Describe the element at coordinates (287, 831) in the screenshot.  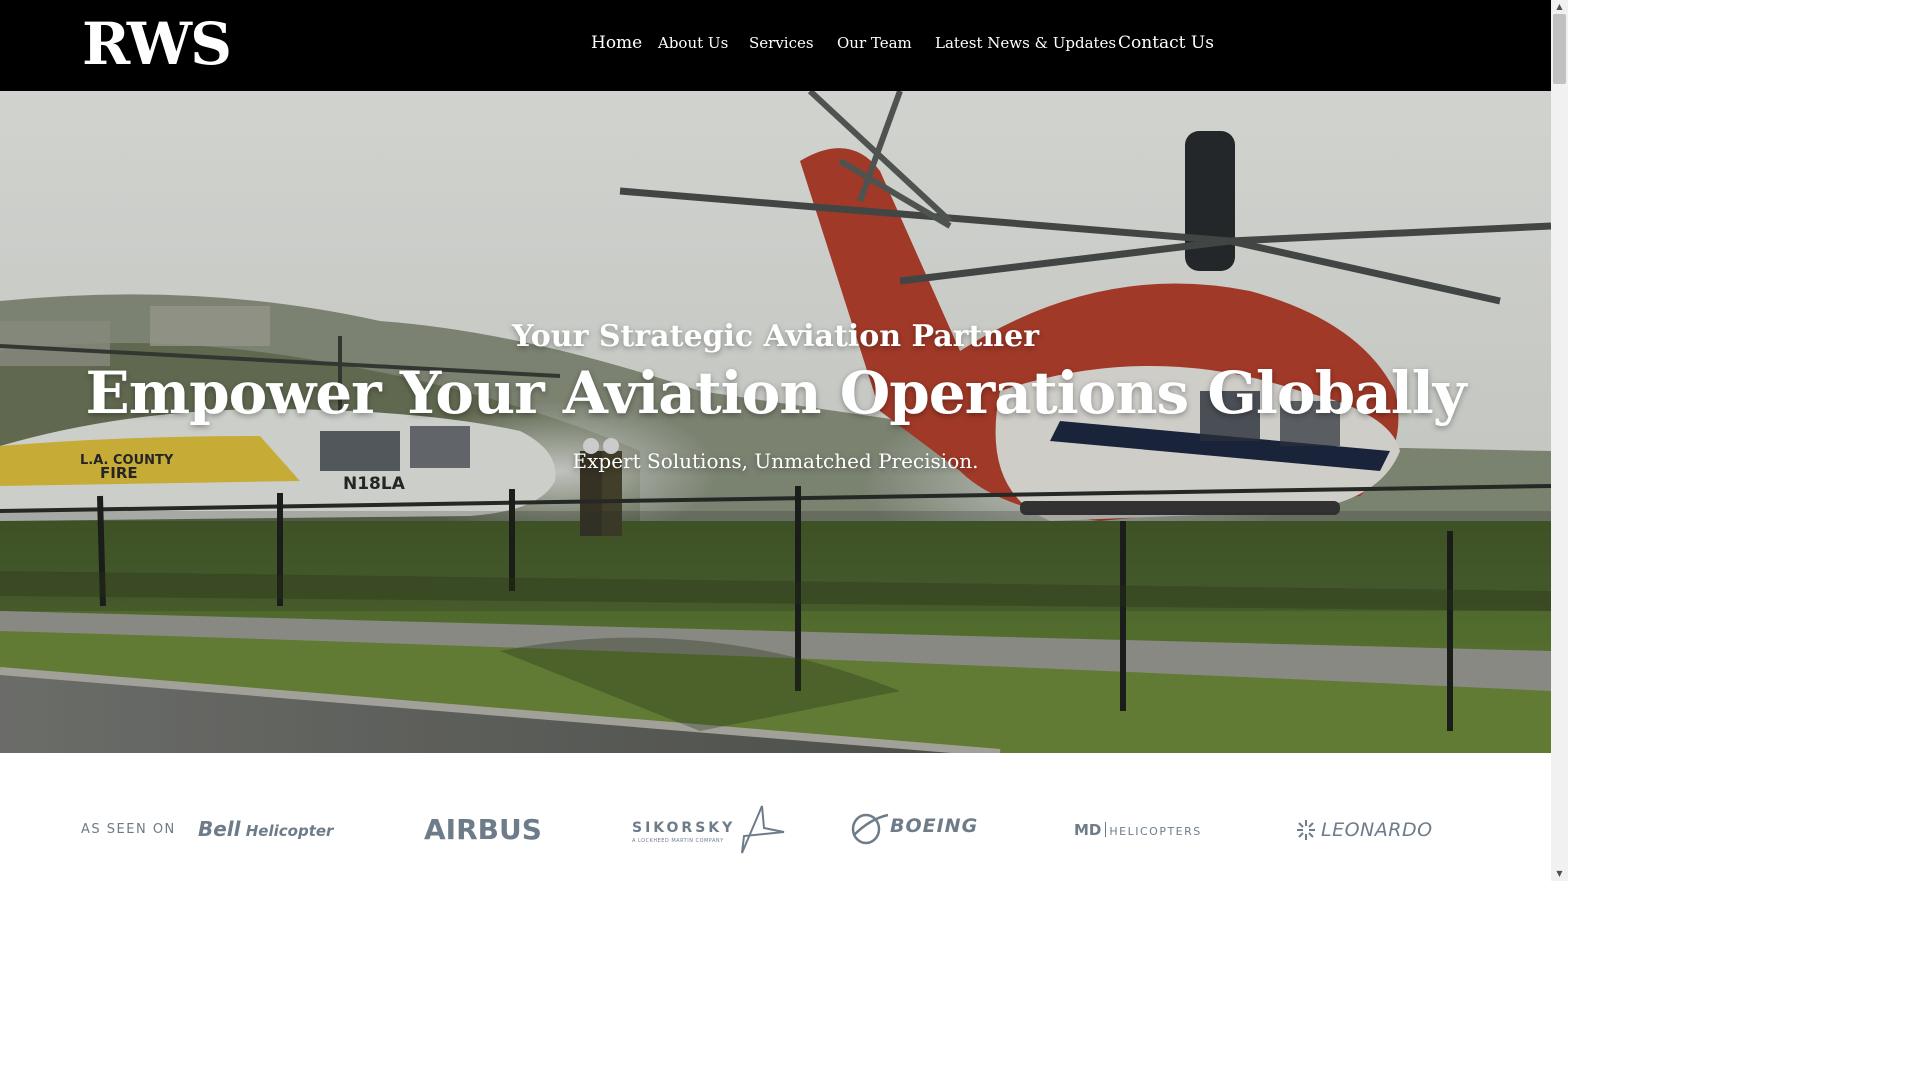
I see `bell-logo-subtext: Helicopter` at that location.